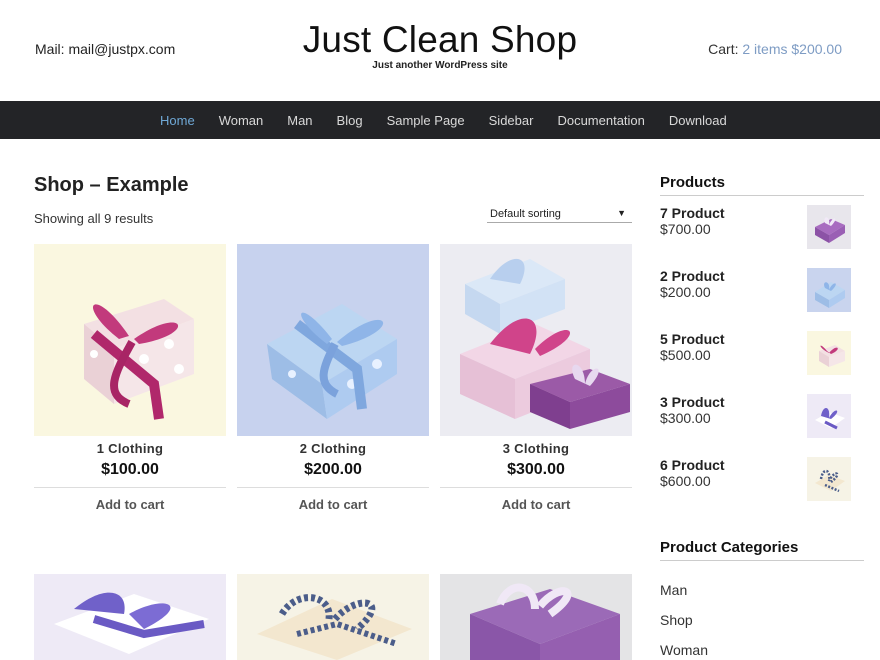  I want to click on gift-box-lavender-image, so click(130, 617).